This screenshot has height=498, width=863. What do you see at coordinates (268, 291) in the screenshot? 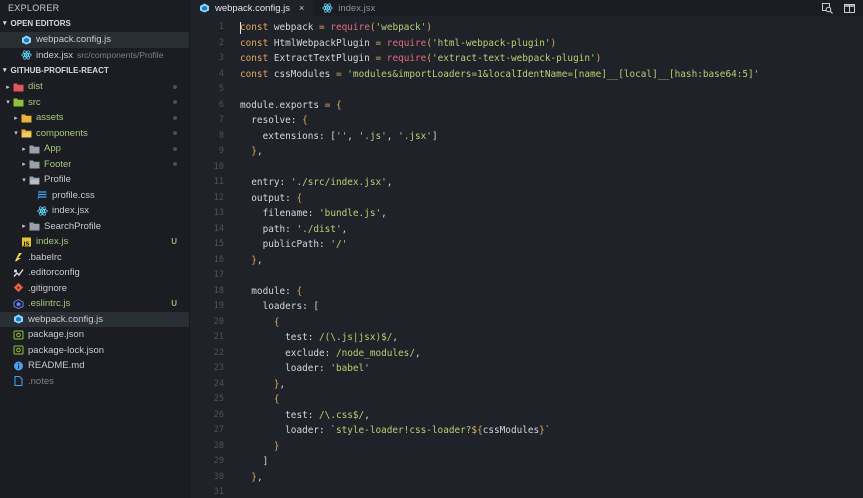
I see `code-token: module:` at bounding box center [268, 291].